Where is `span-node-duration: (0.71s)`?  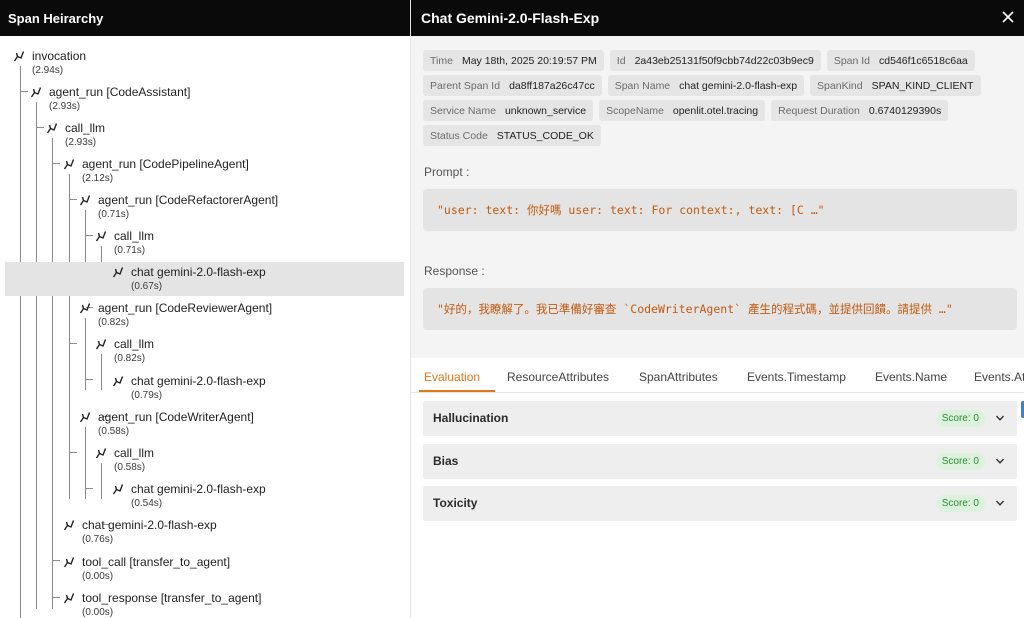
span-node-duration: (0.71s) is located at coordinates (130, 250).